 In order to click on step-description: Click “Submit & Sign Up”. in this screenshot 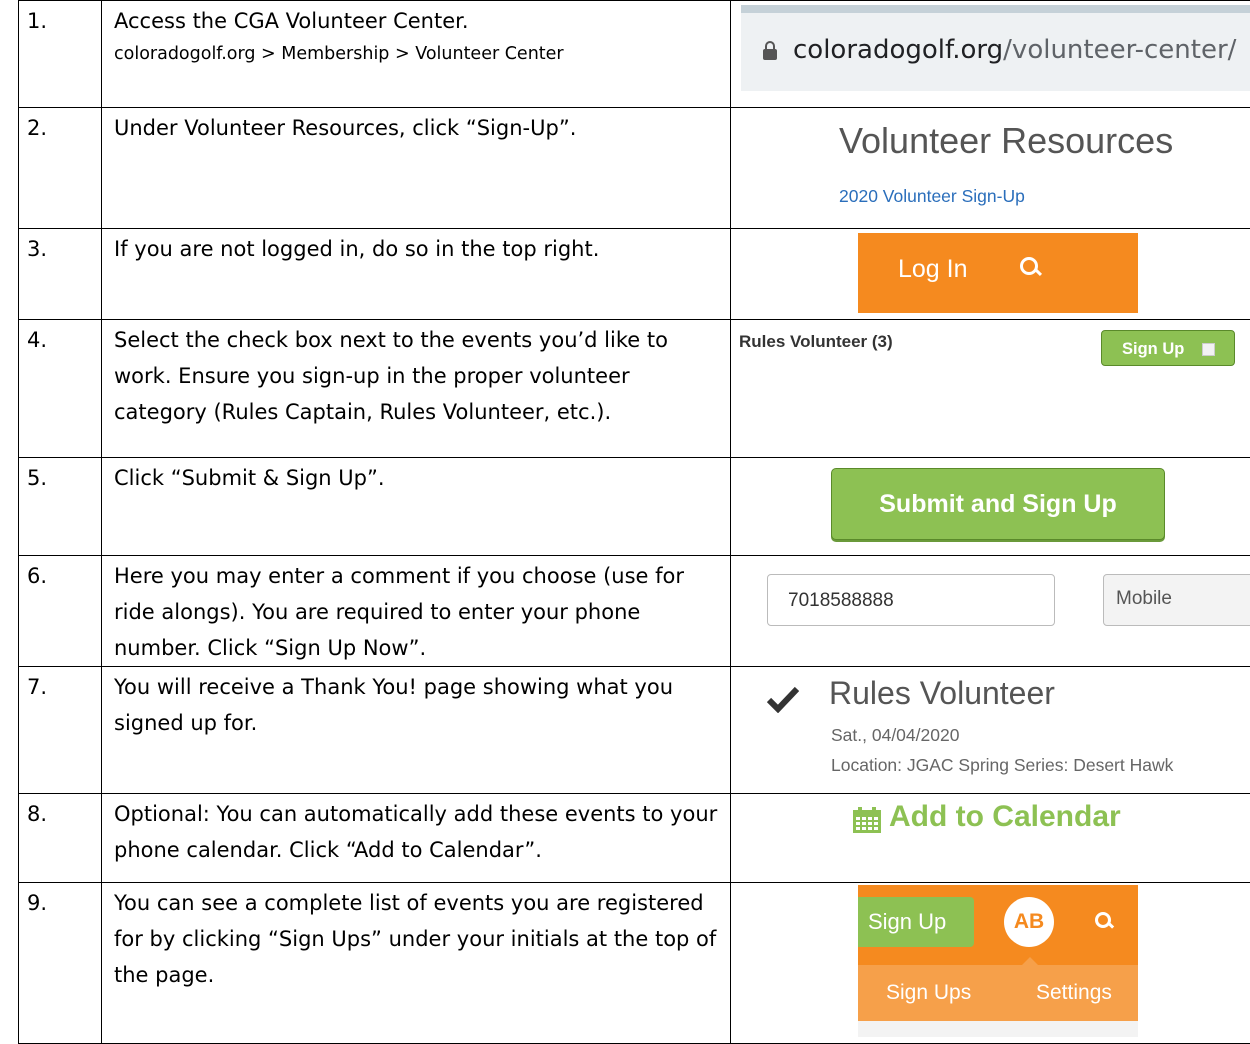, I will do `click(416, 507)`.